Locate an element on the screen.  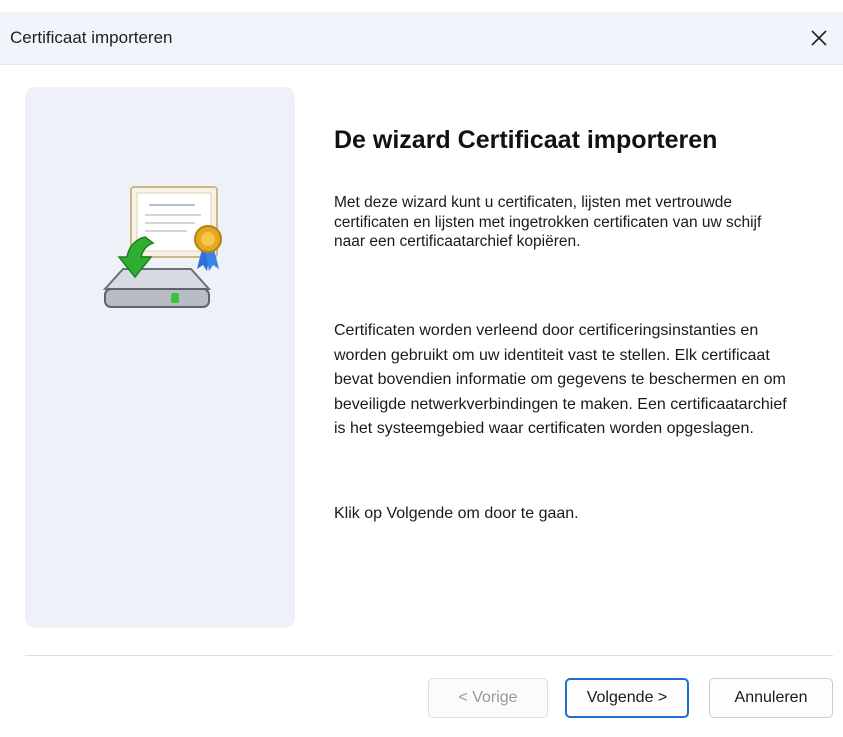
wizard-heading: De wizard Certificaat importeren is located at coordinates (526, 140).